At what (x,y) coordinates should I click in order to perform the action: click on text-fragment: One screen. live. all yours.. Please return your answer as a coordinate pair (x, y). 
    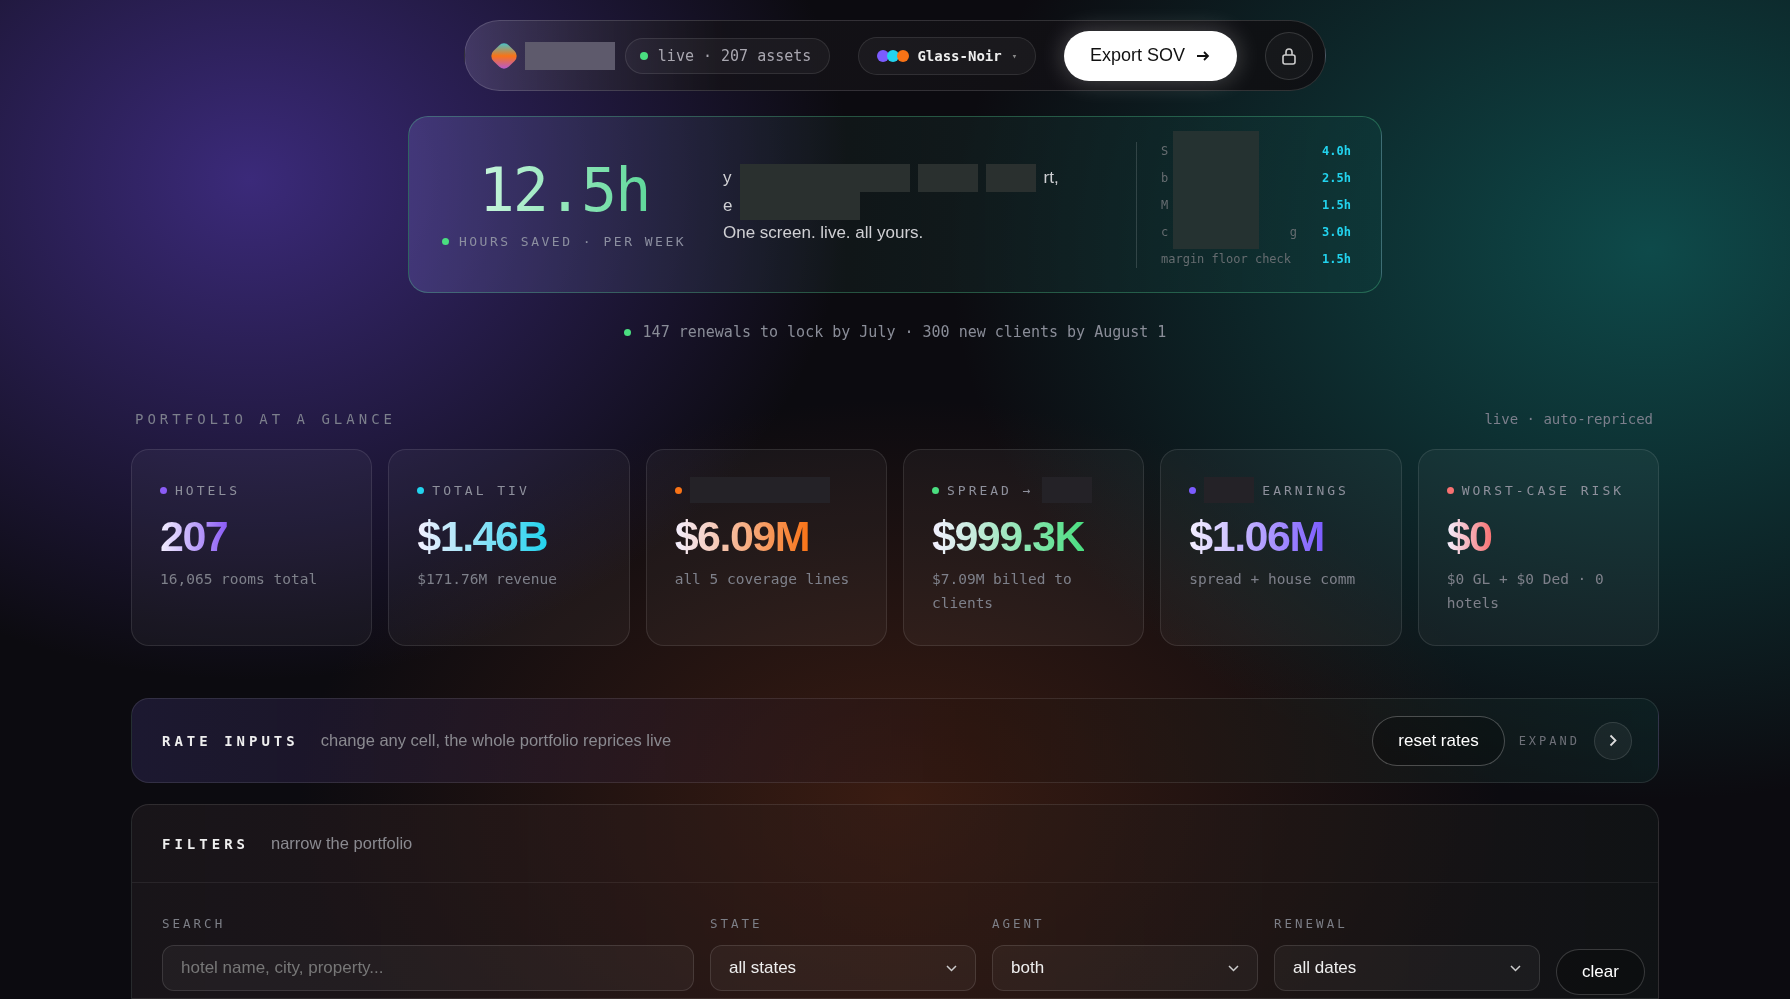
    Looking at the image, I should click on (823, 232).